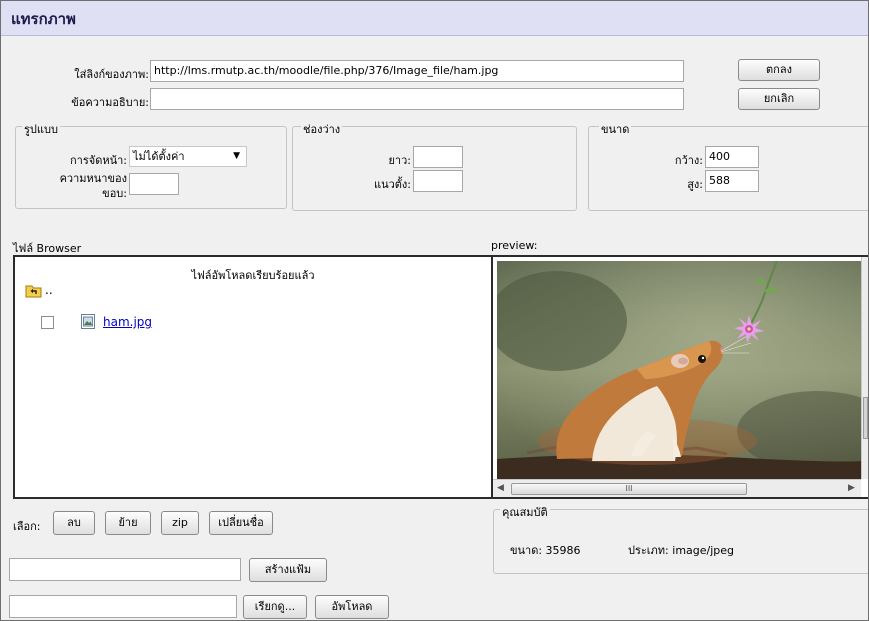  What do you see at coordinates (865, 418) in the screenshot?
I see `vertical-scroll-thumb` at bounding box center [865, 418].